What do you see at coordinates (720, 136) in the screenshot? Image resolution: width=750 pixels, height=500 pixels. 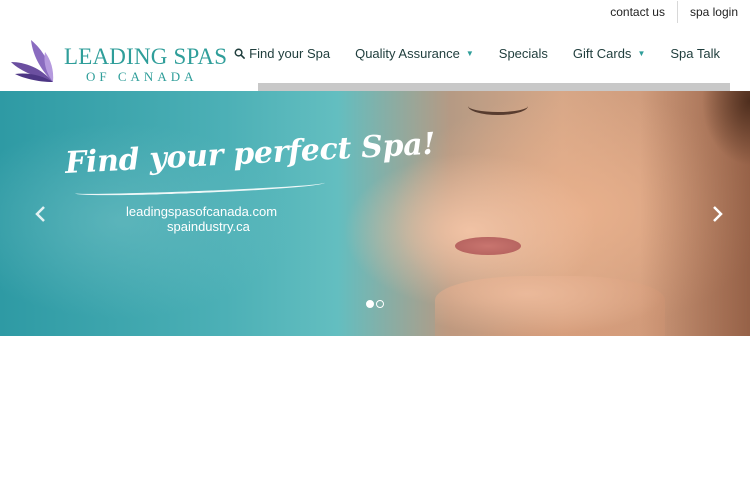 I see `hero-image-hair` at bounding box center [720, 136].